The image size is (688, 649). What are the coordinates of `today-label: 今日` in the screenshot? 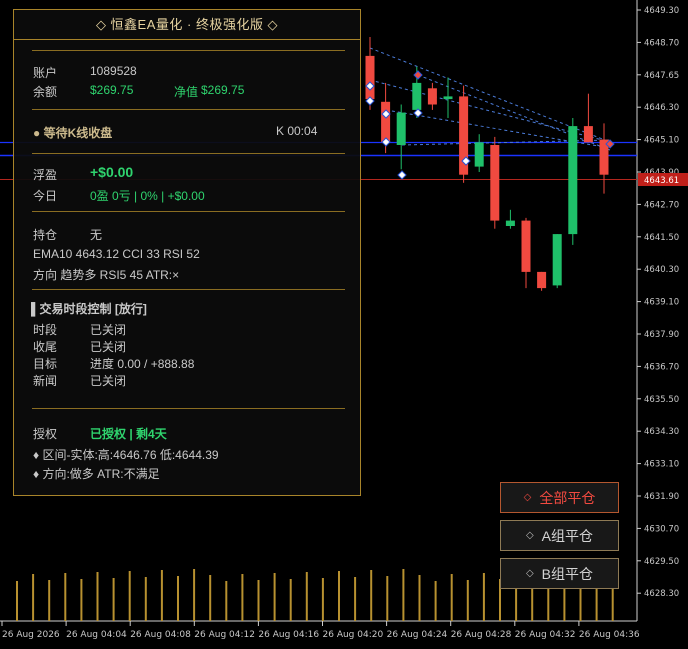 It's located at (45, 196).